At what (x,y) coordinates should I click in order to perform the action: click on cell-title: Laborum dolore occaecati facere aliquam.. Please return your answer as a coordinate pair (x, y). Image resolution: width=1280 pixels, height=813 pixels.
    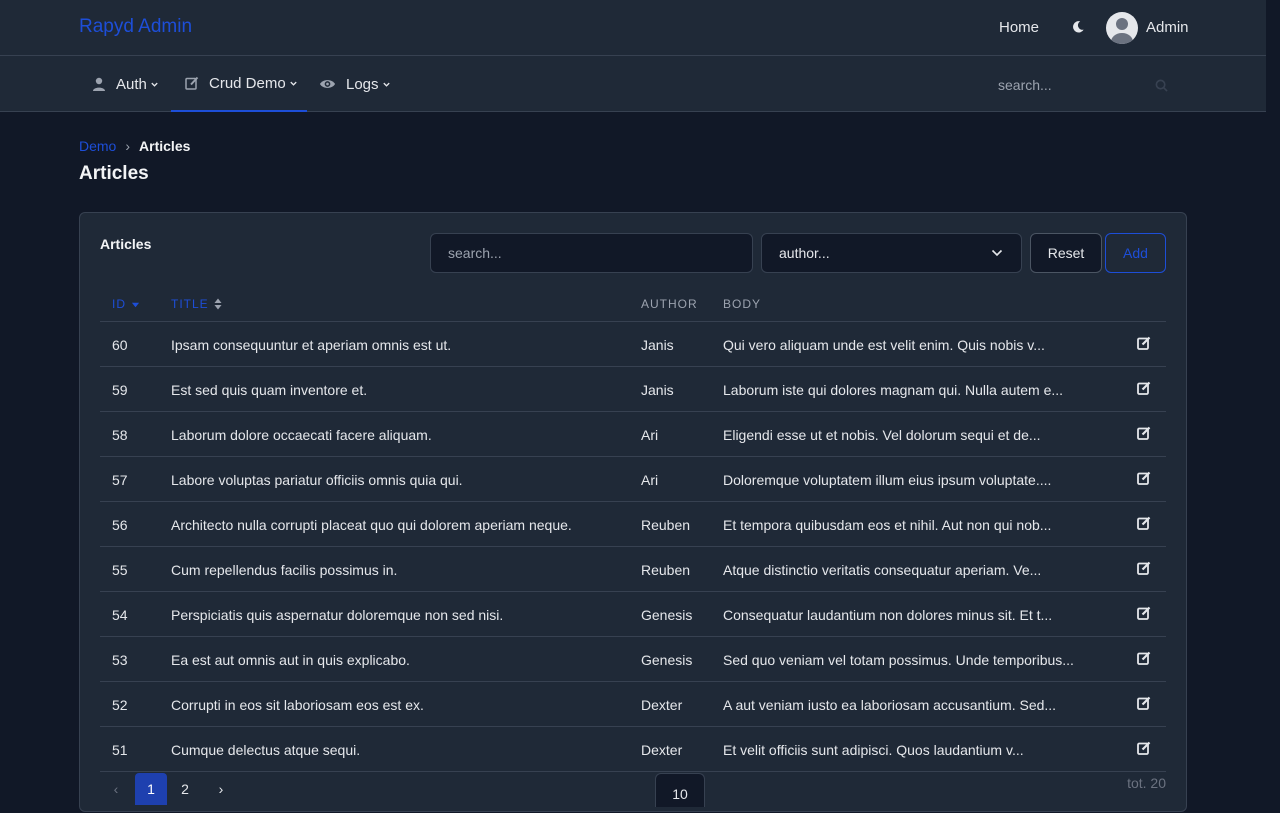
    Looking at the image, I should click on (301, 435).